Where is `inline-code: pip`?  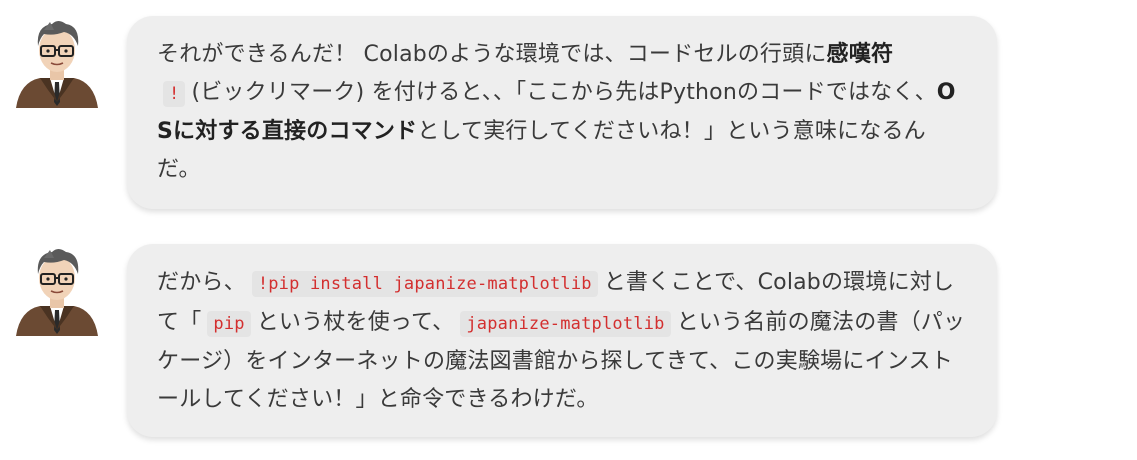
inline-code: pip is located at coordinates (229, 323).